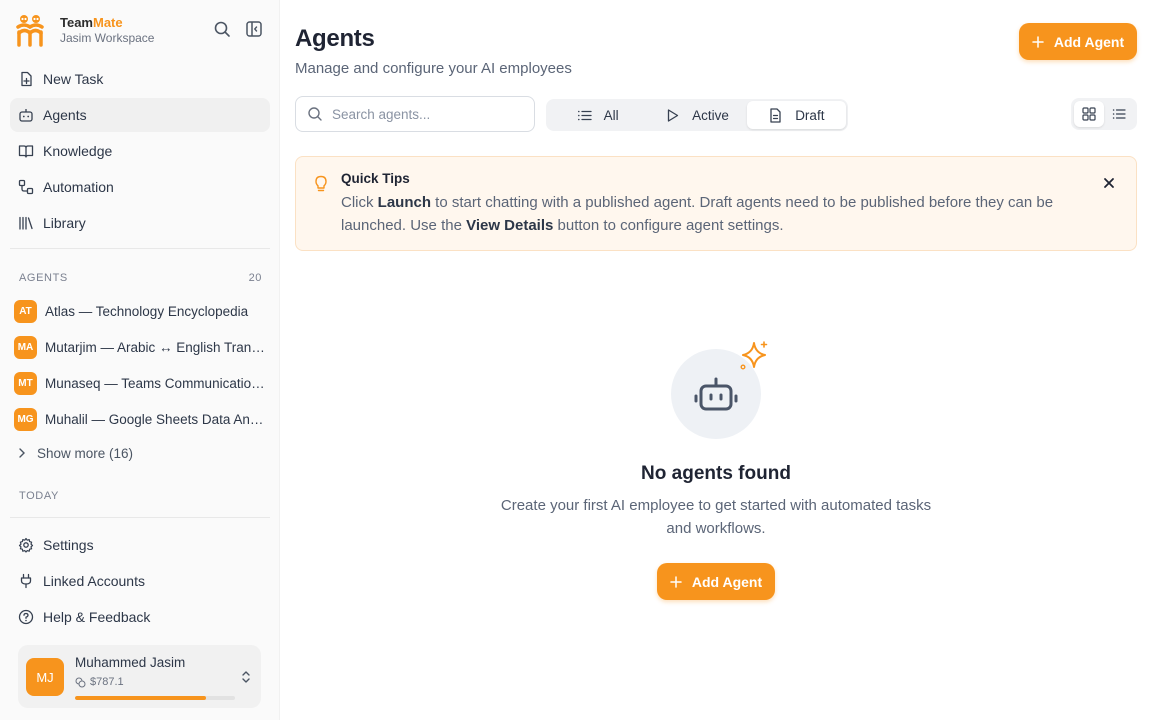  I want to click on gear-icon, so click(26, 545).